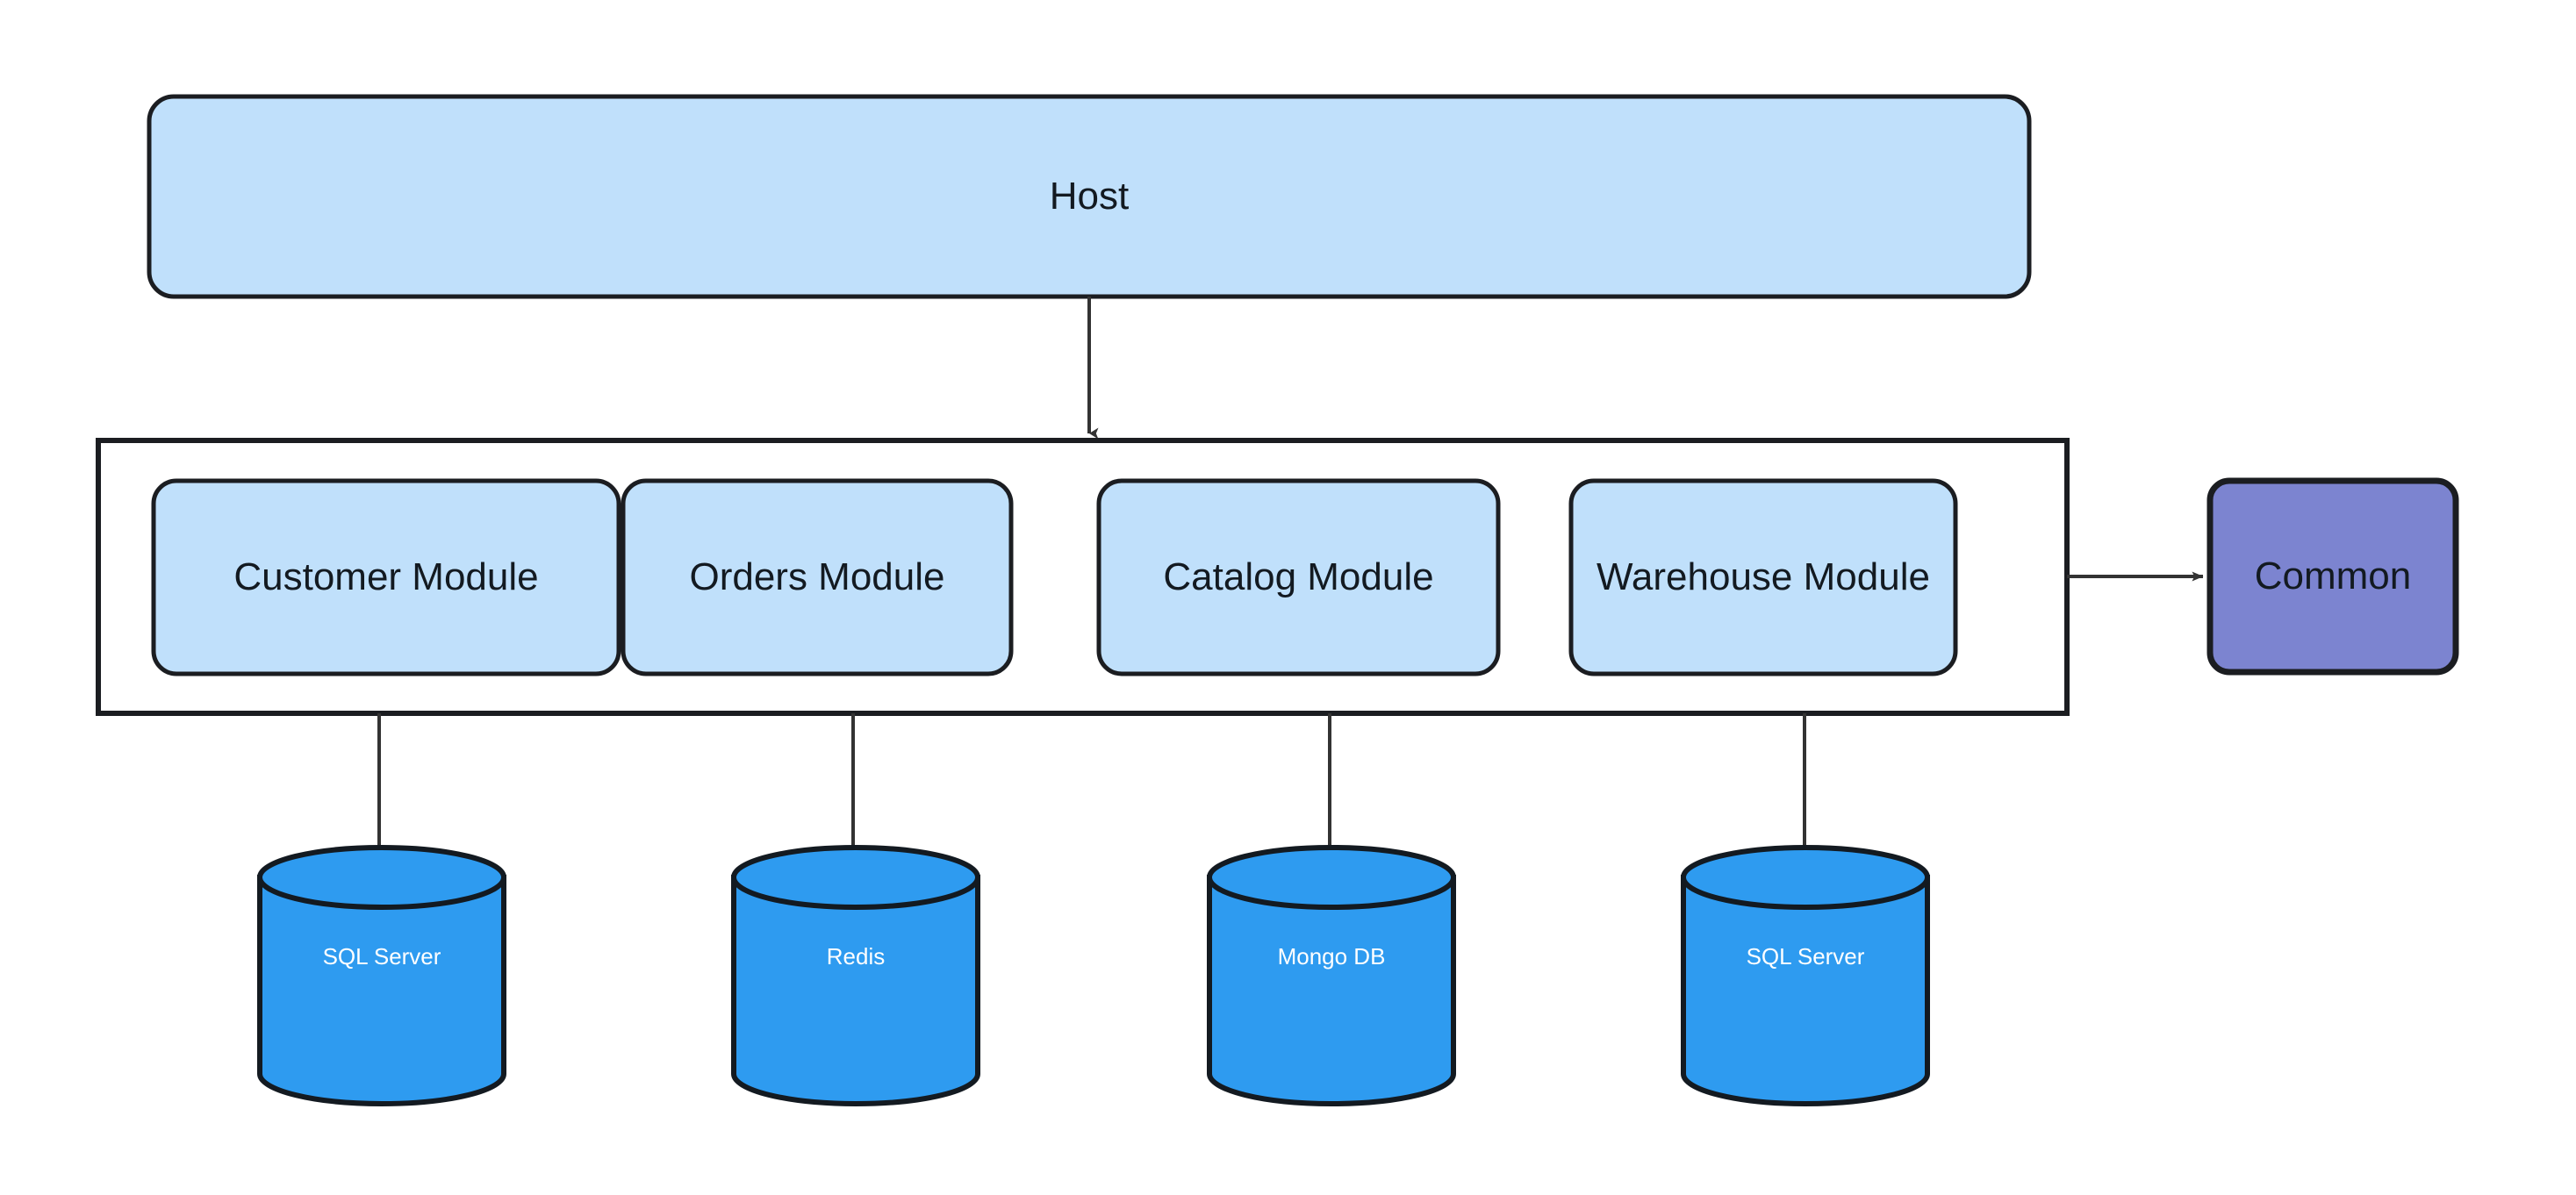  I want to click on node-common, so click(2332, 577).